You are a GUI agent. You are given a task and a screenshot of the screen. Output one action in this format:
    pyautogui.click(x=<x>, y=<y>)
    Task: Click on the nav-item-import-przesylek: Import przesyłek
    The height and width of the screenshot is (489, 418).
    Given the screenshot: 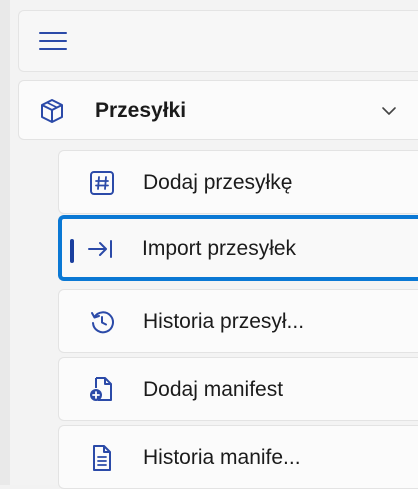 What is the action you would take?
    pyautogui.click(x=238, y=248)
    